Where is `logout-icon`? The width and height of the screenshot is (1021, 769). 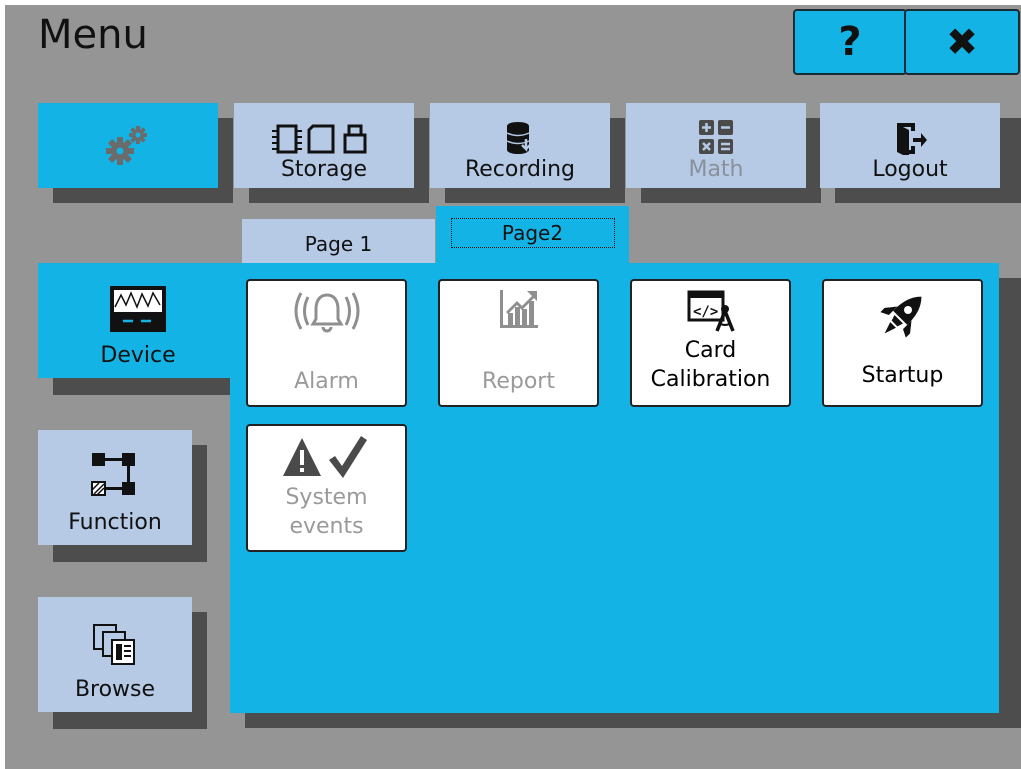
logout-icon is located at coordinates (912, 139).